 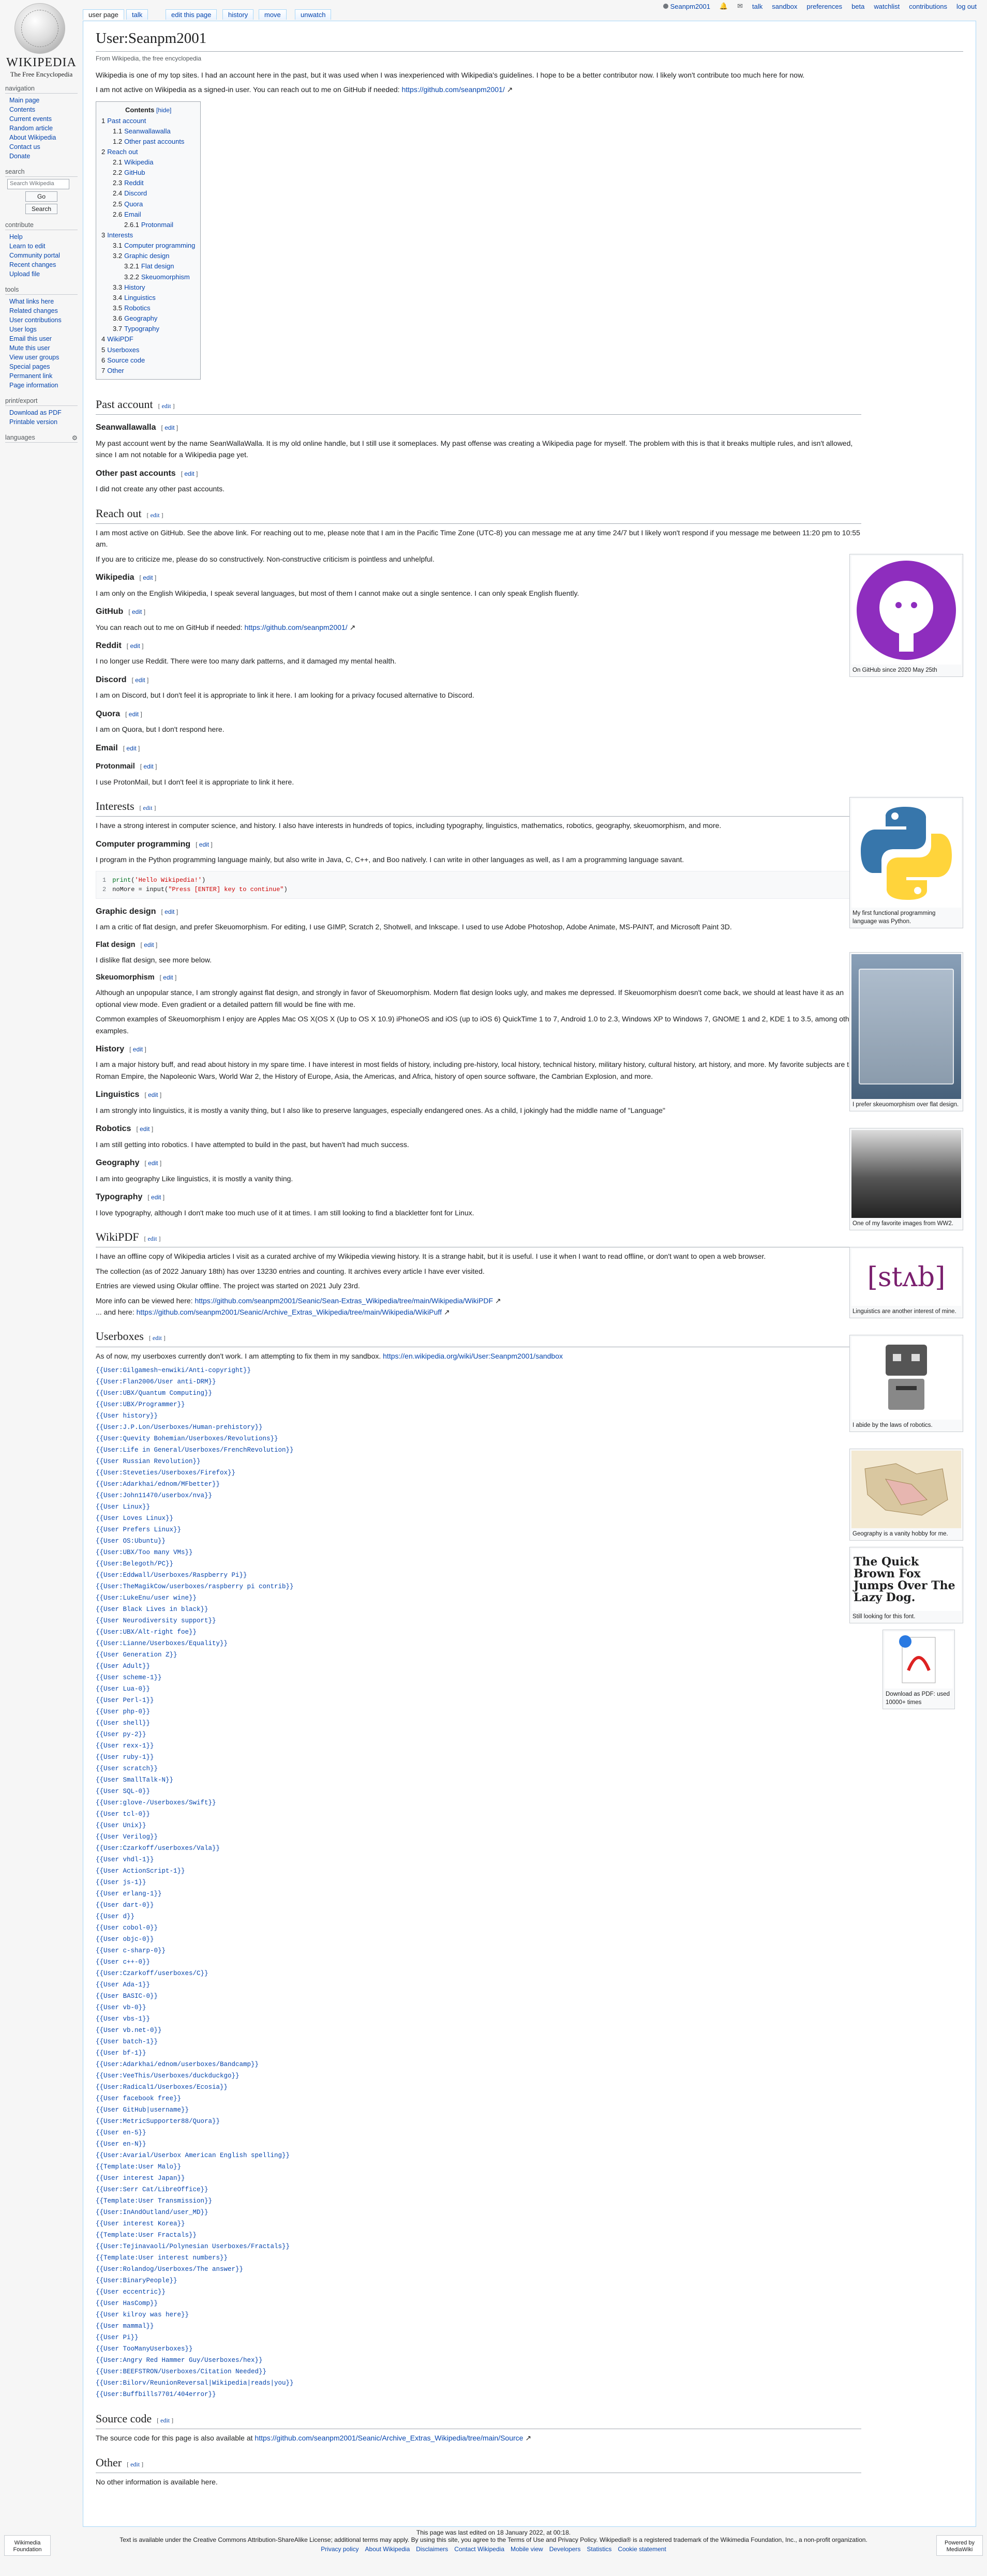 What do you see at coordinates (141, 1404) in the screenshot?
I see `userbox-link: {{User:UBX/Programmer}}` at bounding box center [141, 1404].